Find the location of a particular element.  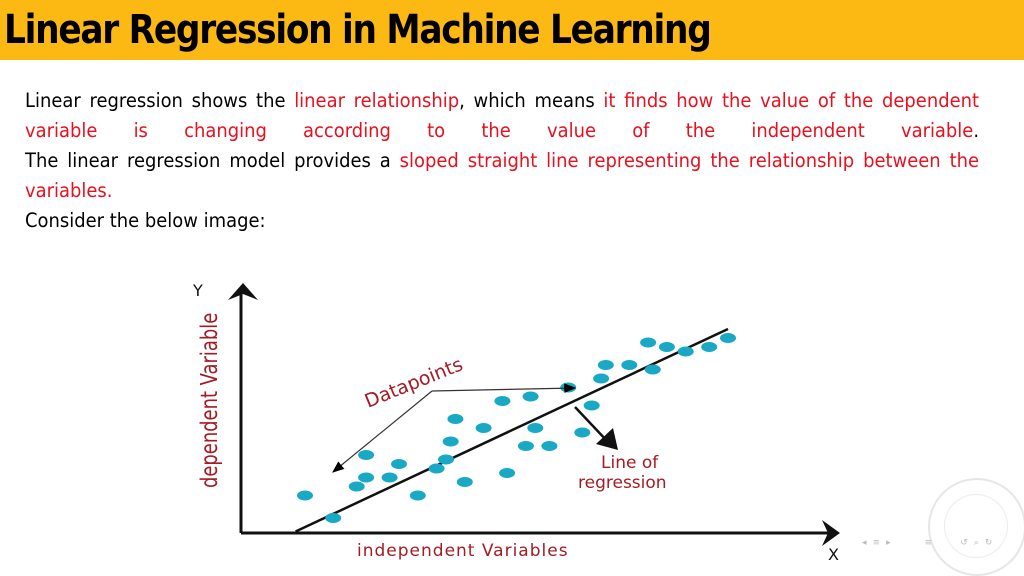

y-axis-arrowhead is located at coordinates (243, 291).